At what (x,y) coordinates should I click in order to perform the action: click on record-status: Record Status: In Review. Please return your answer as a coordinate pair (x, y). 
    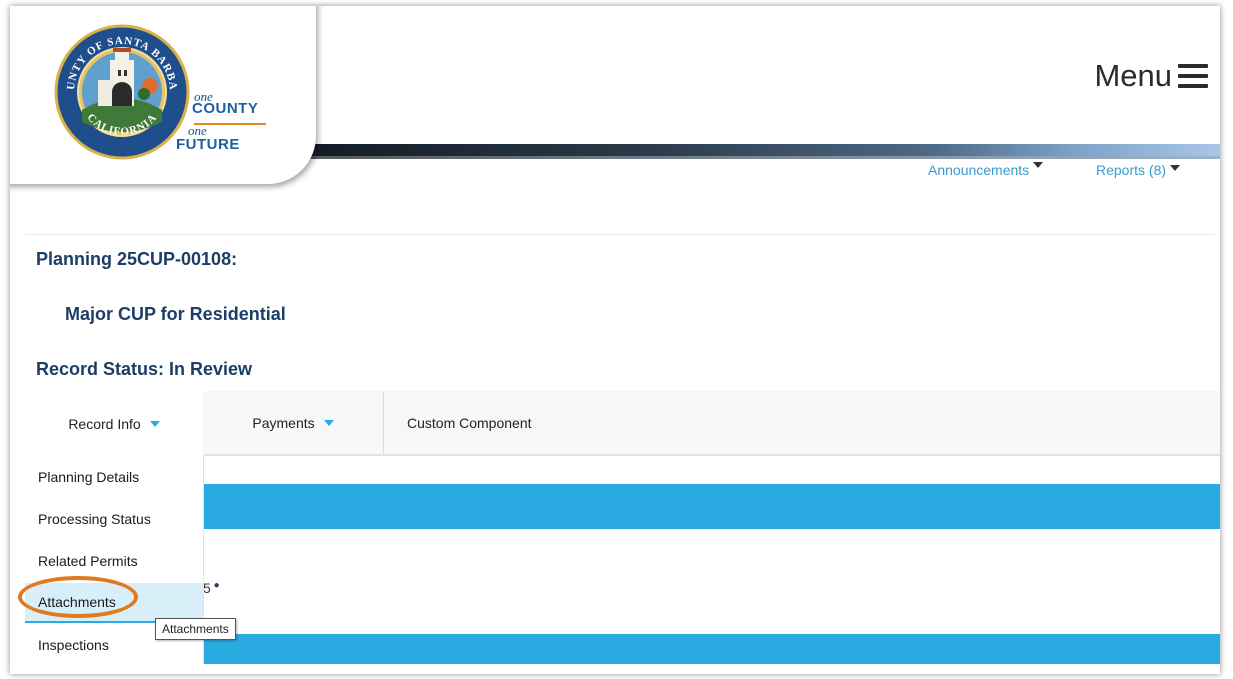
    Looking at the image, I should click on (144, 369).